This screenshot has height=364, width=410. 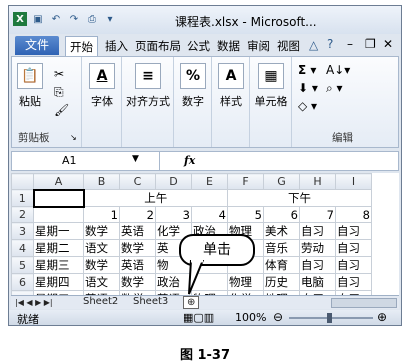 What do you see at coordinates (58, 265) in the screenshot?
I see `cell: 星期三` at bounding box center [58, 265].